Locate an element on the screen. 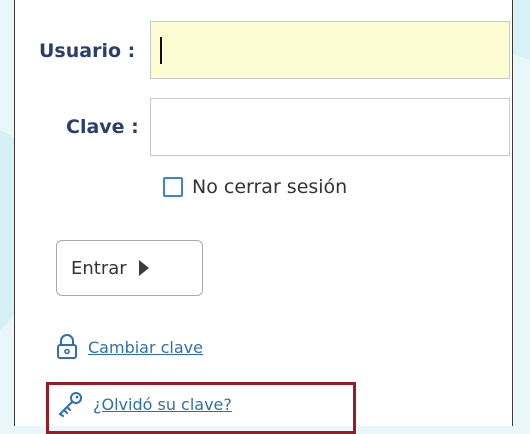  enter-button-label: Entrar is located at coordinates (99, 268).